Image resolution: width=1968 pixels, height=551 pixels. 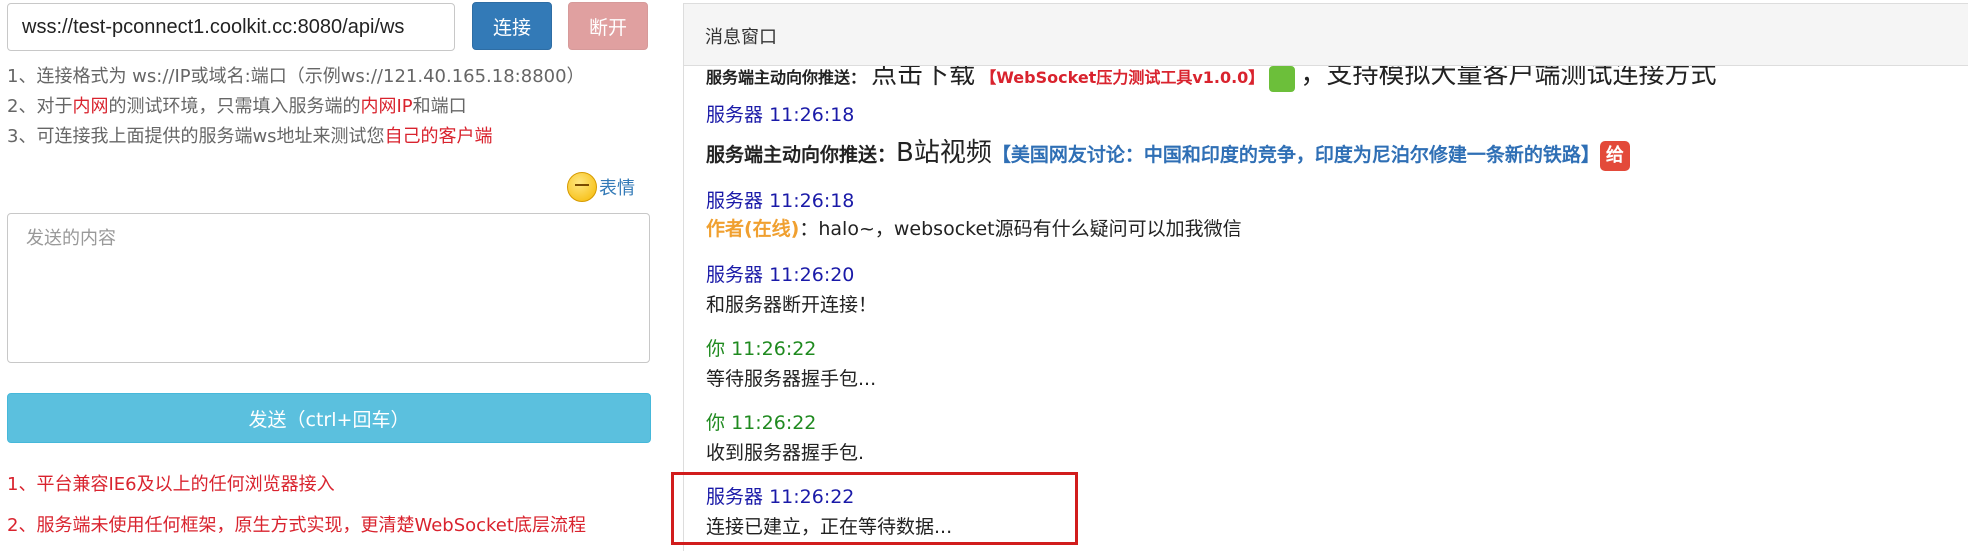 What do you see at coordinates (386, 106) in the screenshot?
I see `tip-segment: 内网IP` at bounding box center [386, 106].